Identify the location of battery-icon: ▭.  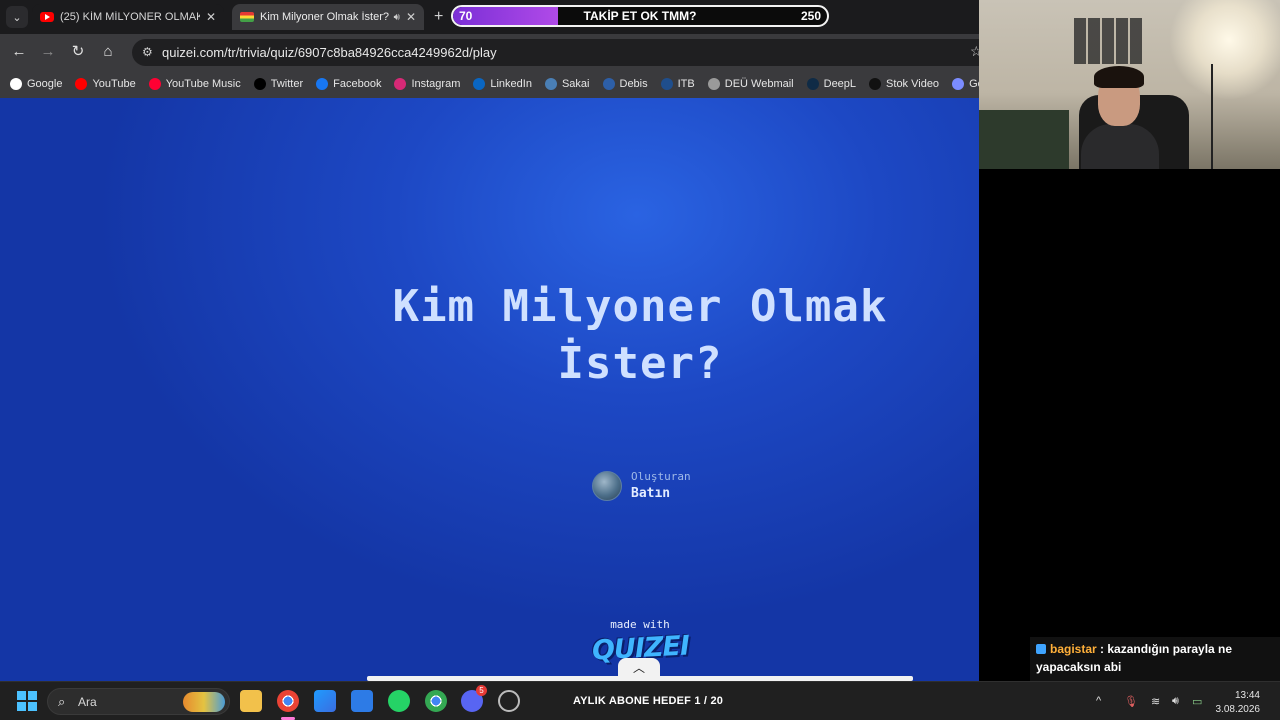
(1197, 701).